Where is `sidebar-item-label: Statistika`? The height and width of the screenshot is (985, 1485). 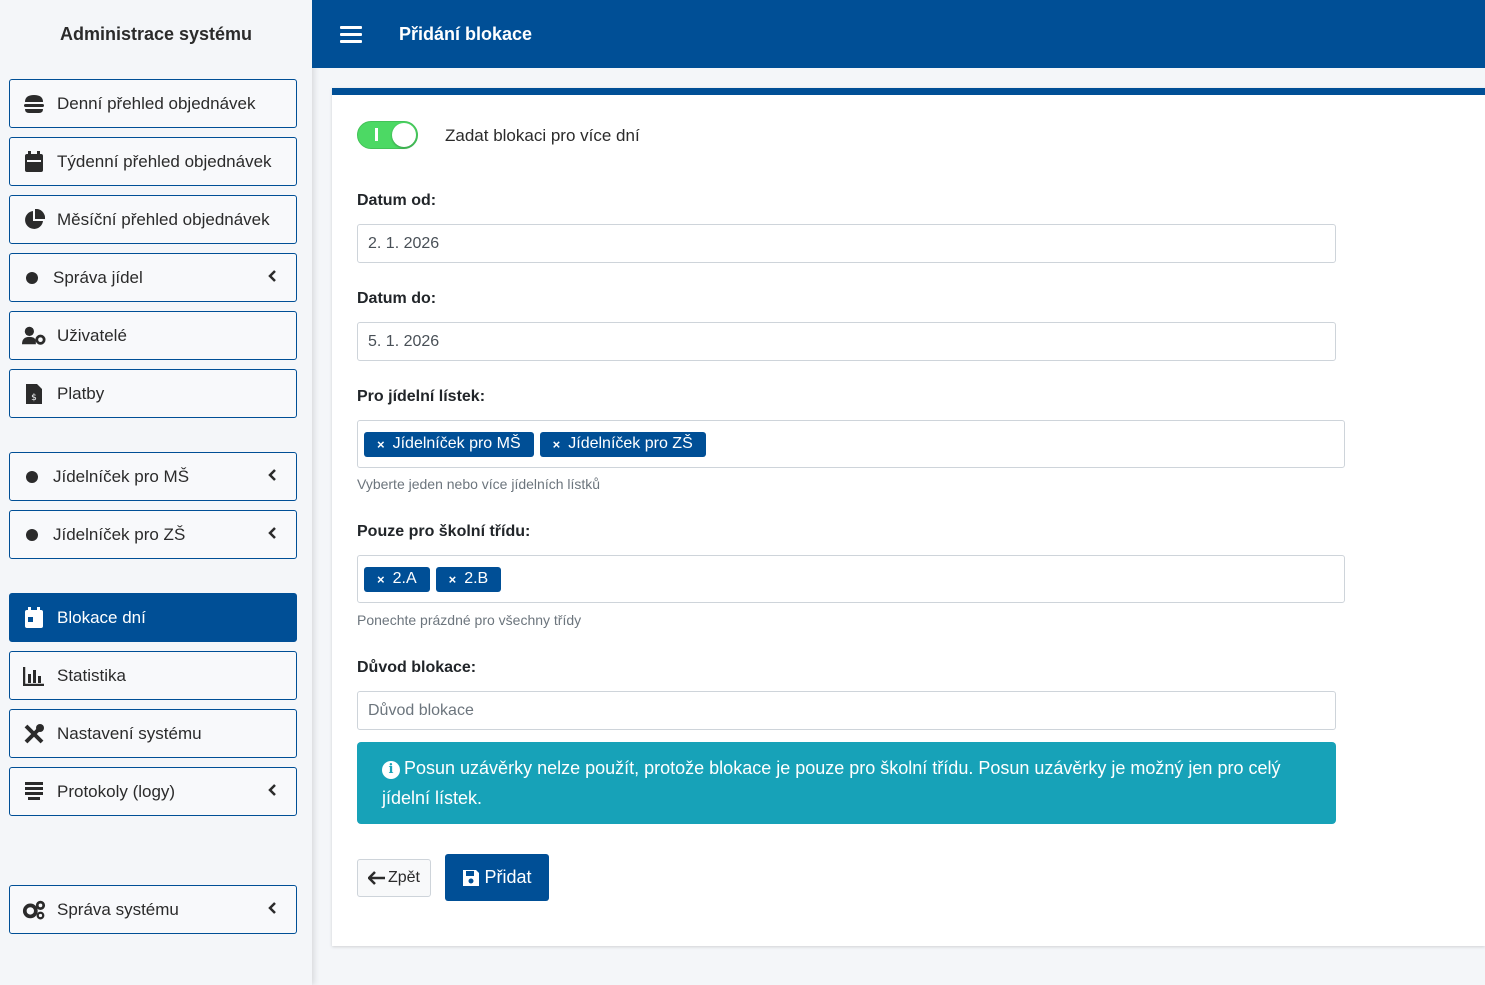 sidebar-item-label: Statistika is located at coordinates (91, 675).